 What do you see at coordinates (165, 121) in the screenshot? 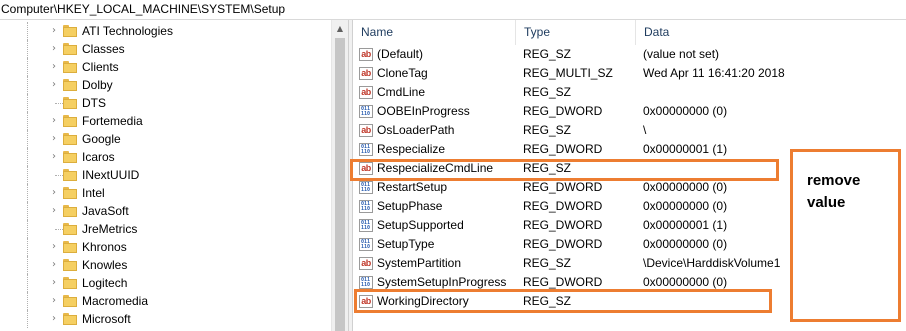
I see `tree-item-fortemedia: › Fortemedia` at bounding box center [165, 121].